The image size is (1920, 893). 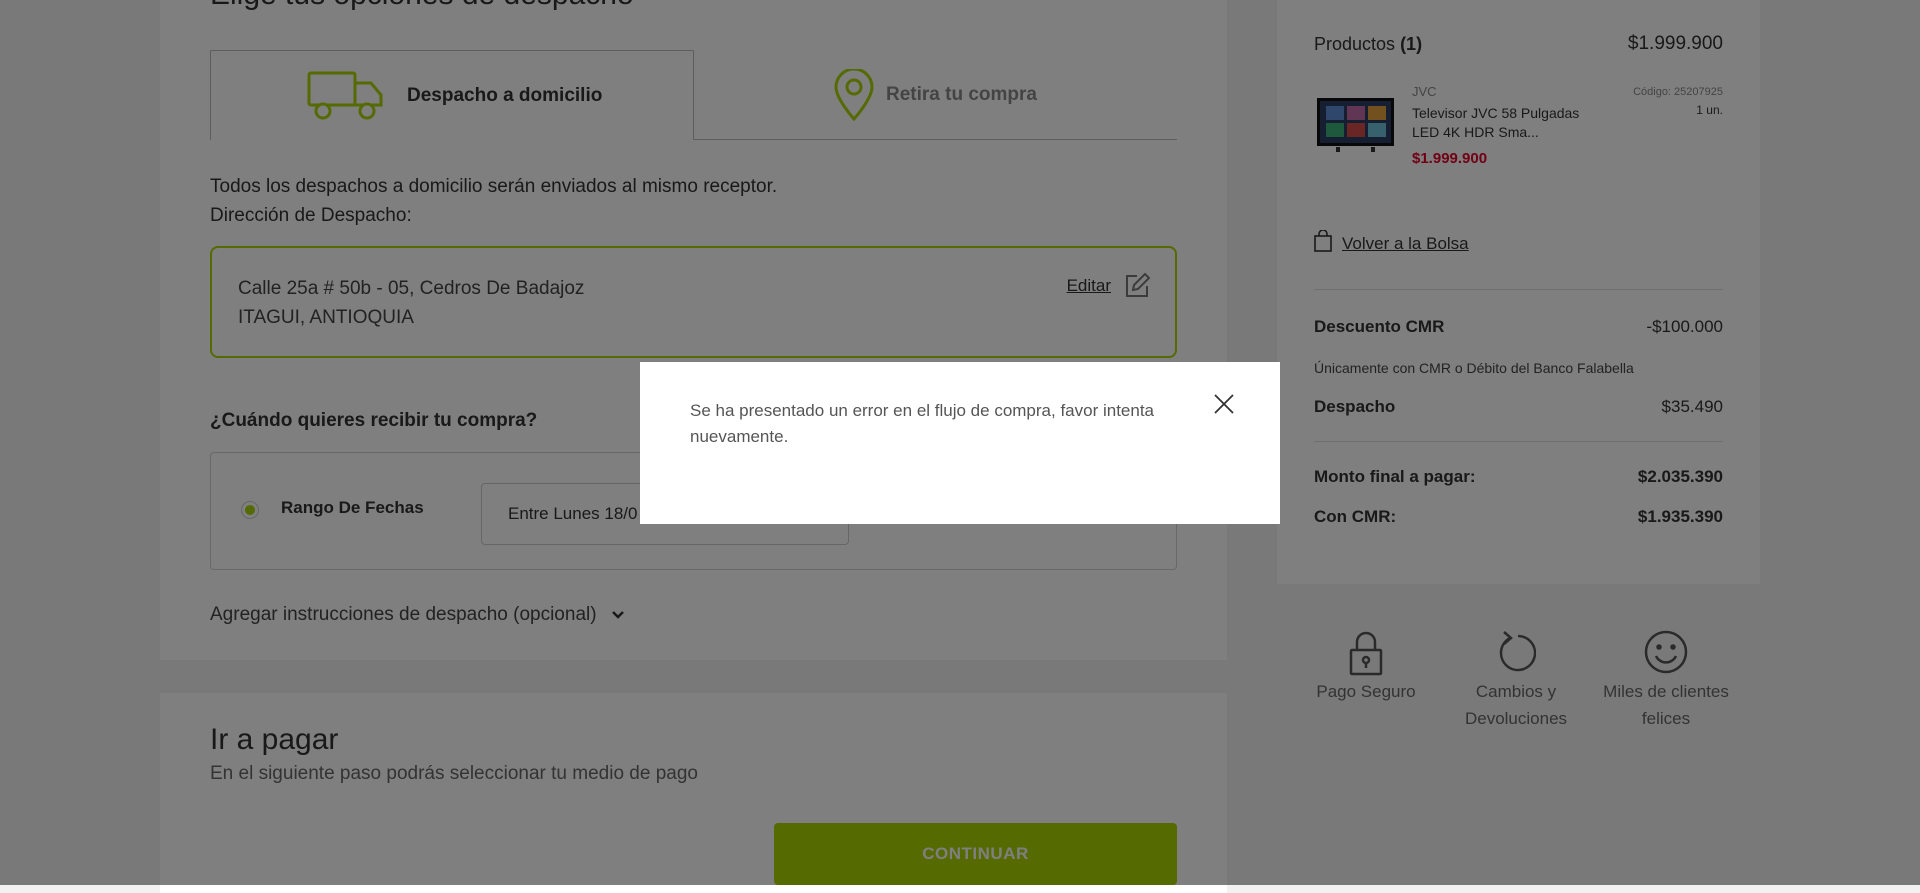 I want to click on close-icon, so click(x=1224, y=404).